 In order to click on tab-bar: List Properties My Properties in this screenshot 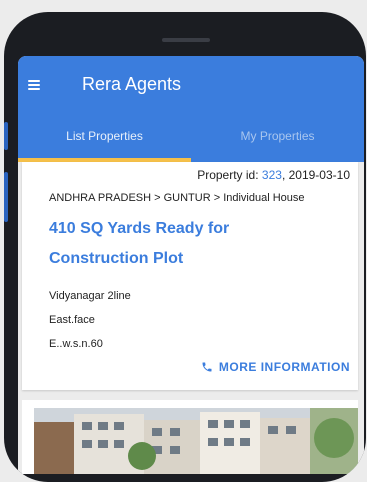, I will do `click(191, 139)`.